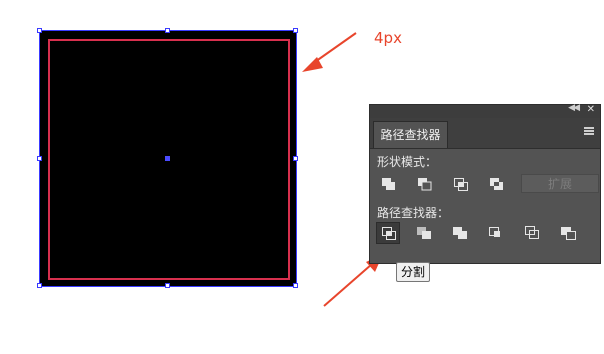 The width and height of the screenshot is (604, 354). I want to click on minus-back-button, so click(568, 233).